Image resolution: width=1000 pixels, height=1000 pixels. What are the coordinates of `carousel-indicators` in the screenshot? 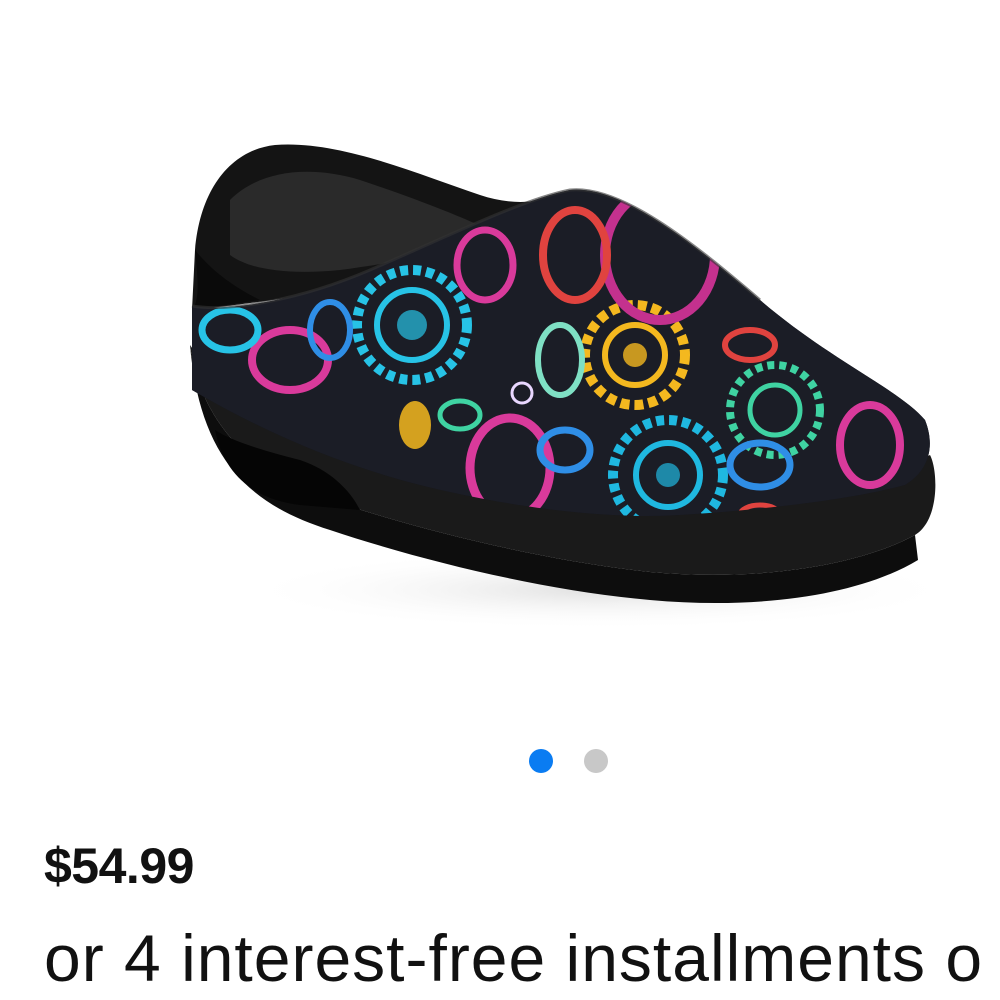 It's located at (500, 761).